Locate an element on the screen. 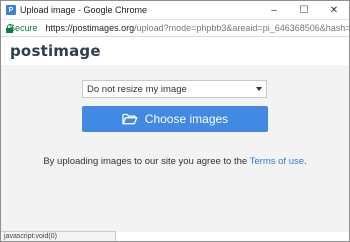 The height and width of the screenshot is (242, 350). terms-of-use-link: Terms of use is located at coordinates (277, 161).